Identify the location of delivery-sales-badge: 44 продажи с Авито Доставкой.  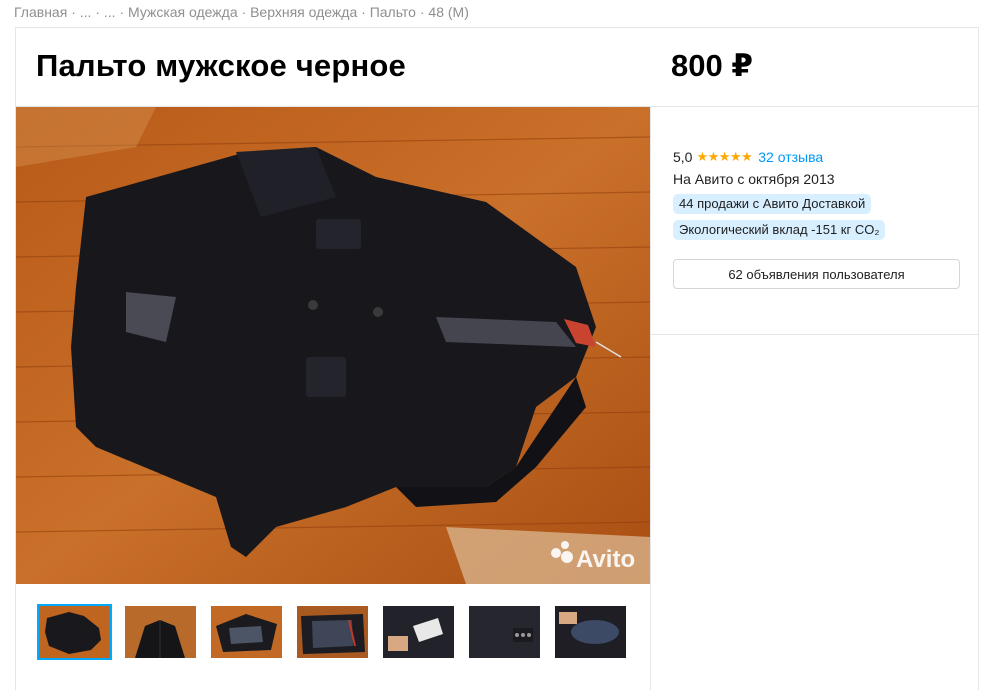
(772, 204).